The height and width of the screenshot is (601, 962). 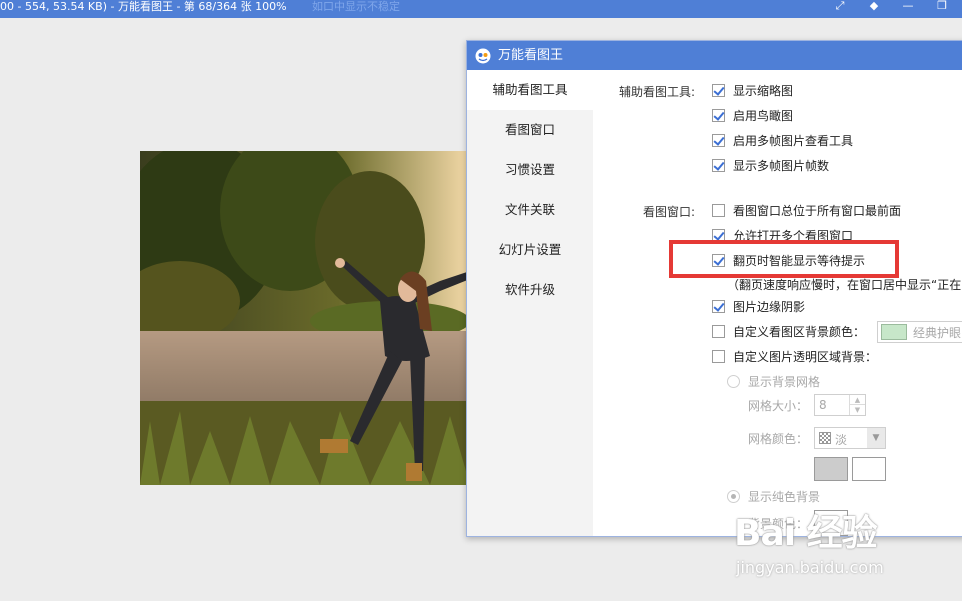 What do you see at coordinates (483, 56) in the screenshot?
I see `app-logo-icon` at bounding box center [483, 56].